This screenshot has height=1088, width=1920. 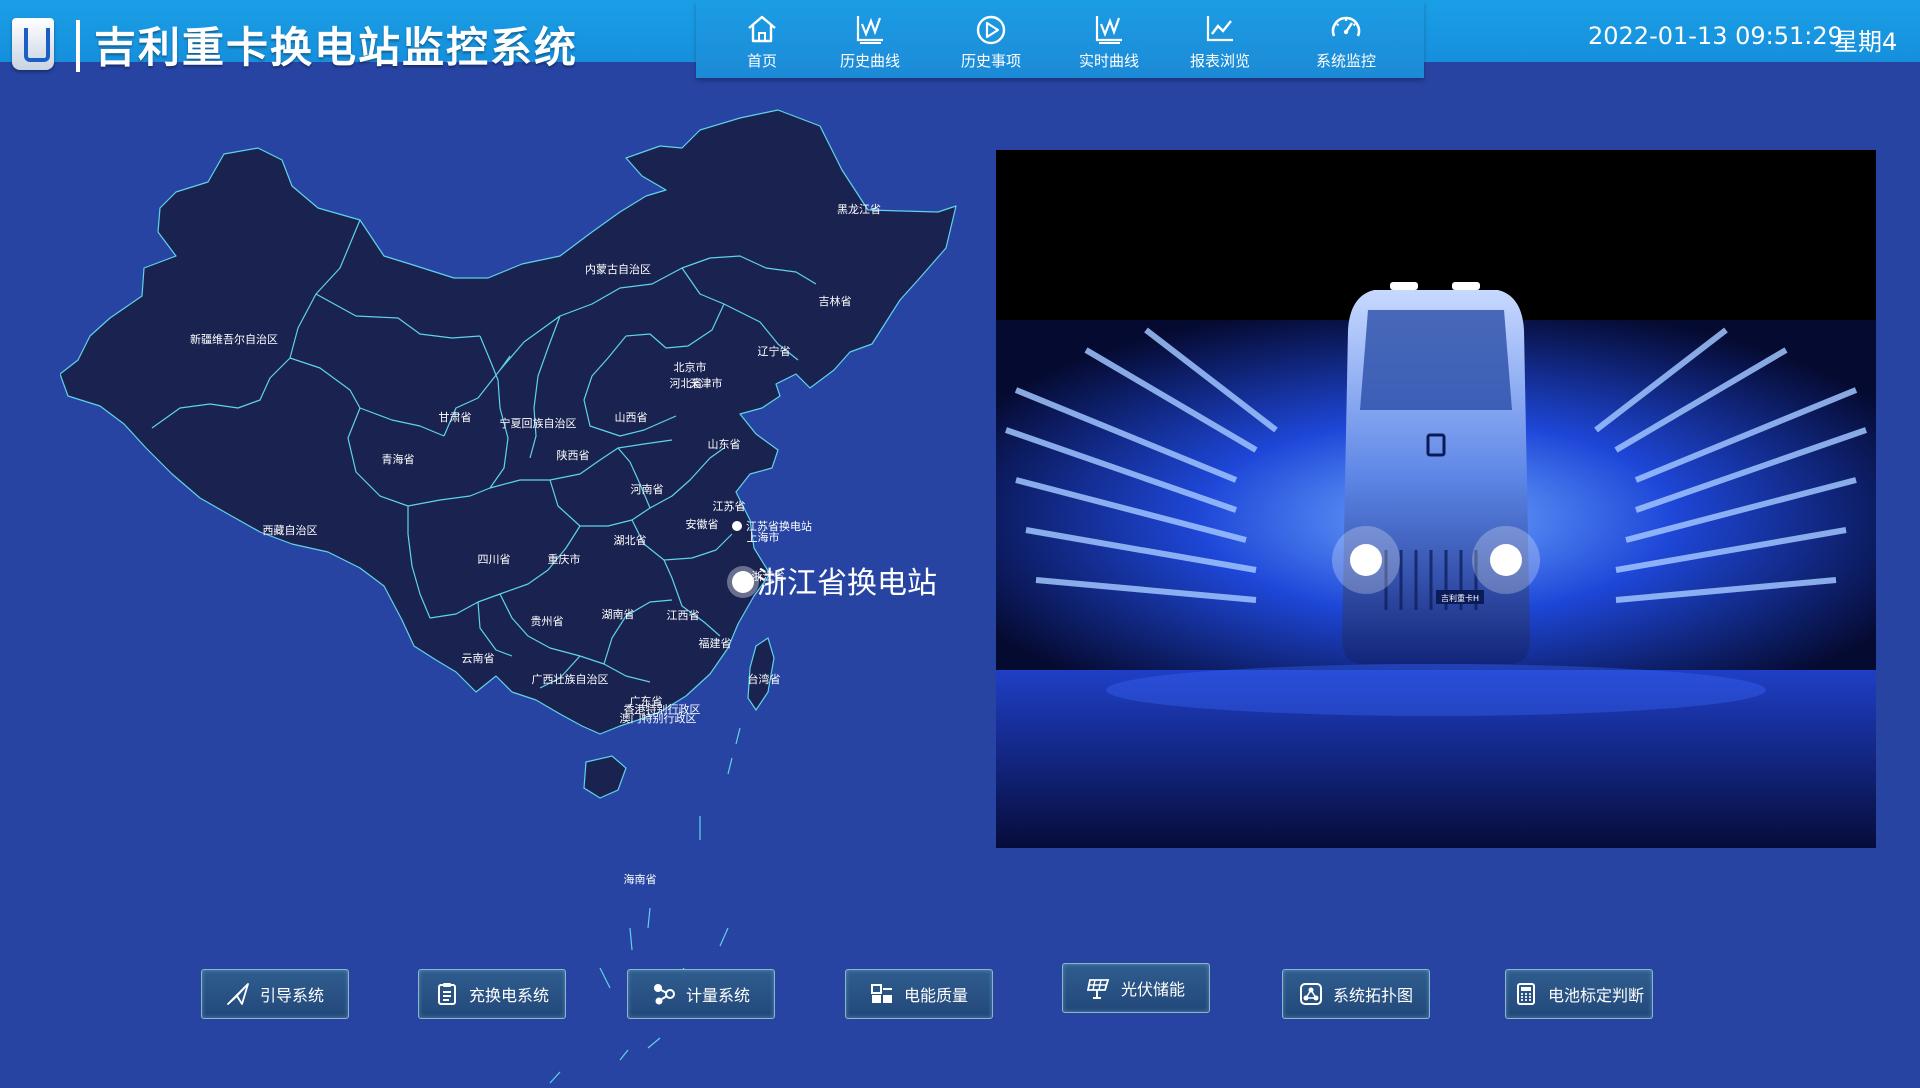 I want to click on meter-icon, so click(x=664, y=994).